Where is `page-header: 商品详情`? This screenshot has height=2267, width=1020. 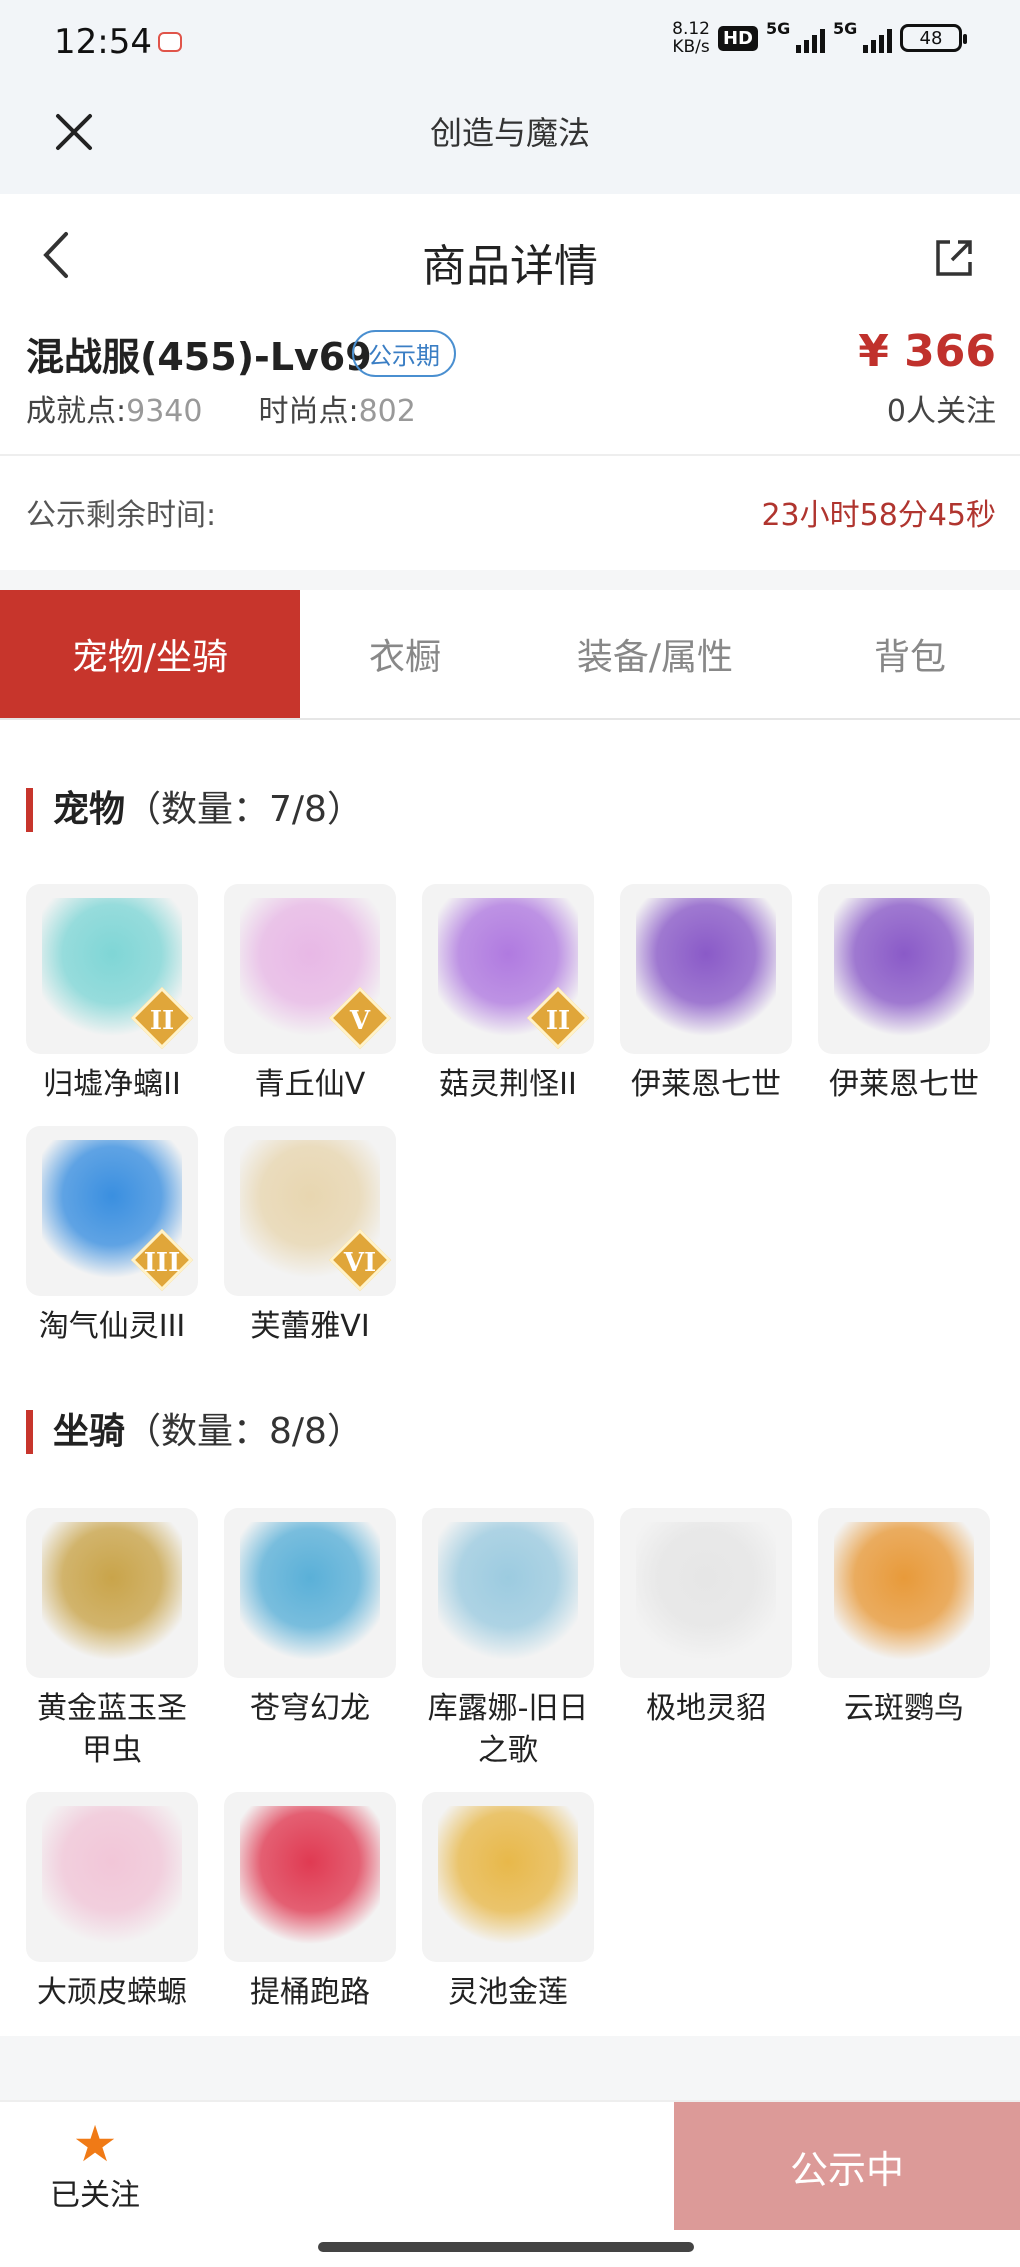 page-header: 商品详情 is located at coordinates (510, 260).